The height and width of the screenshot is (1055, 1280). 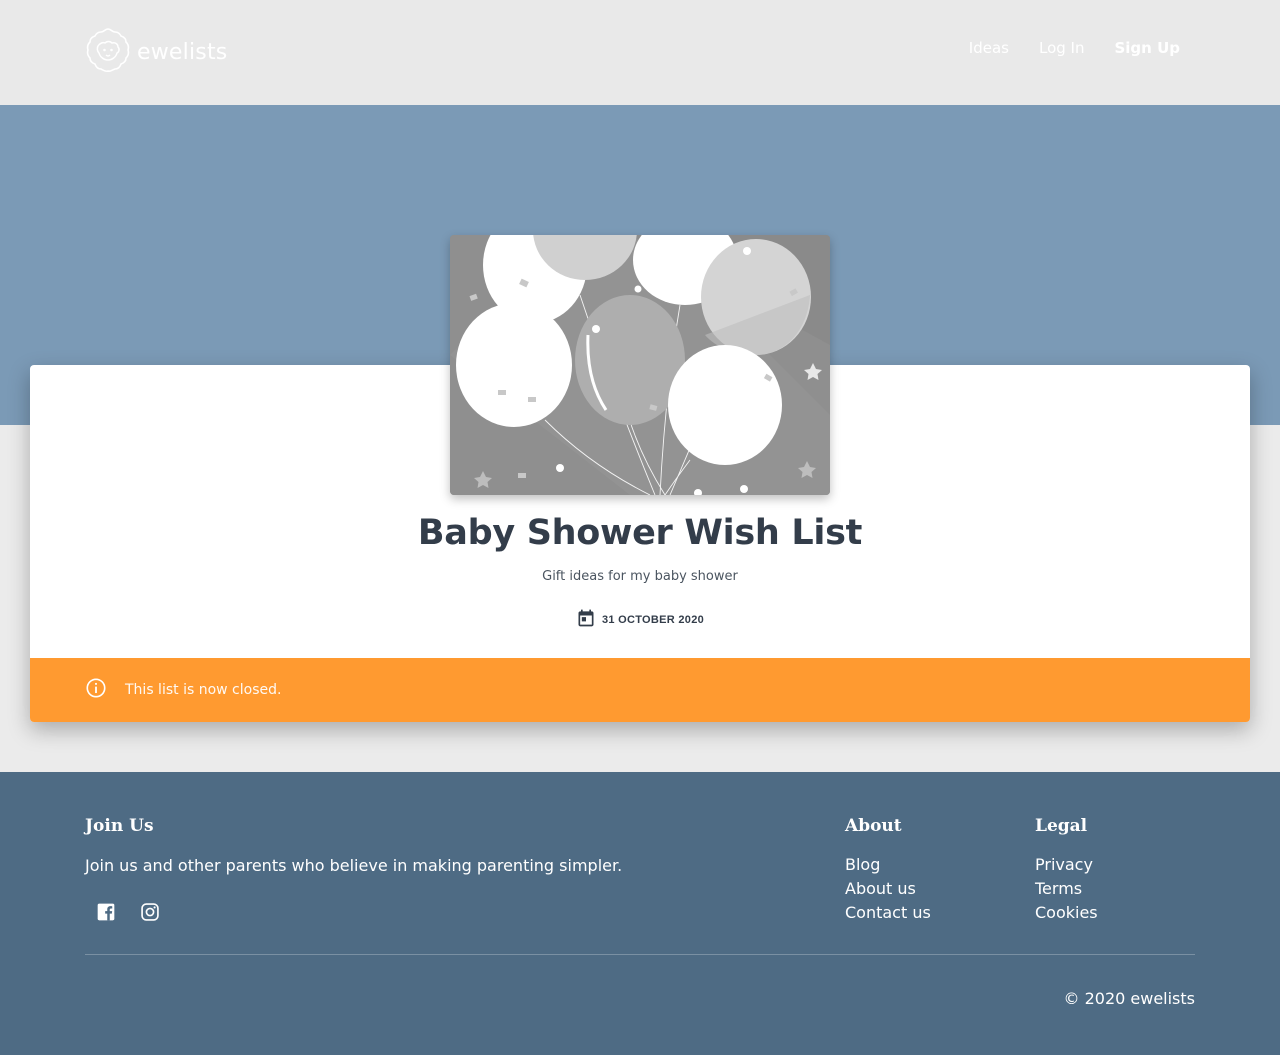 What do you see at coordinates (1061, 826) in the screenshot?
I see `legal-heading: Legal` at bounding box center [1061, 826].